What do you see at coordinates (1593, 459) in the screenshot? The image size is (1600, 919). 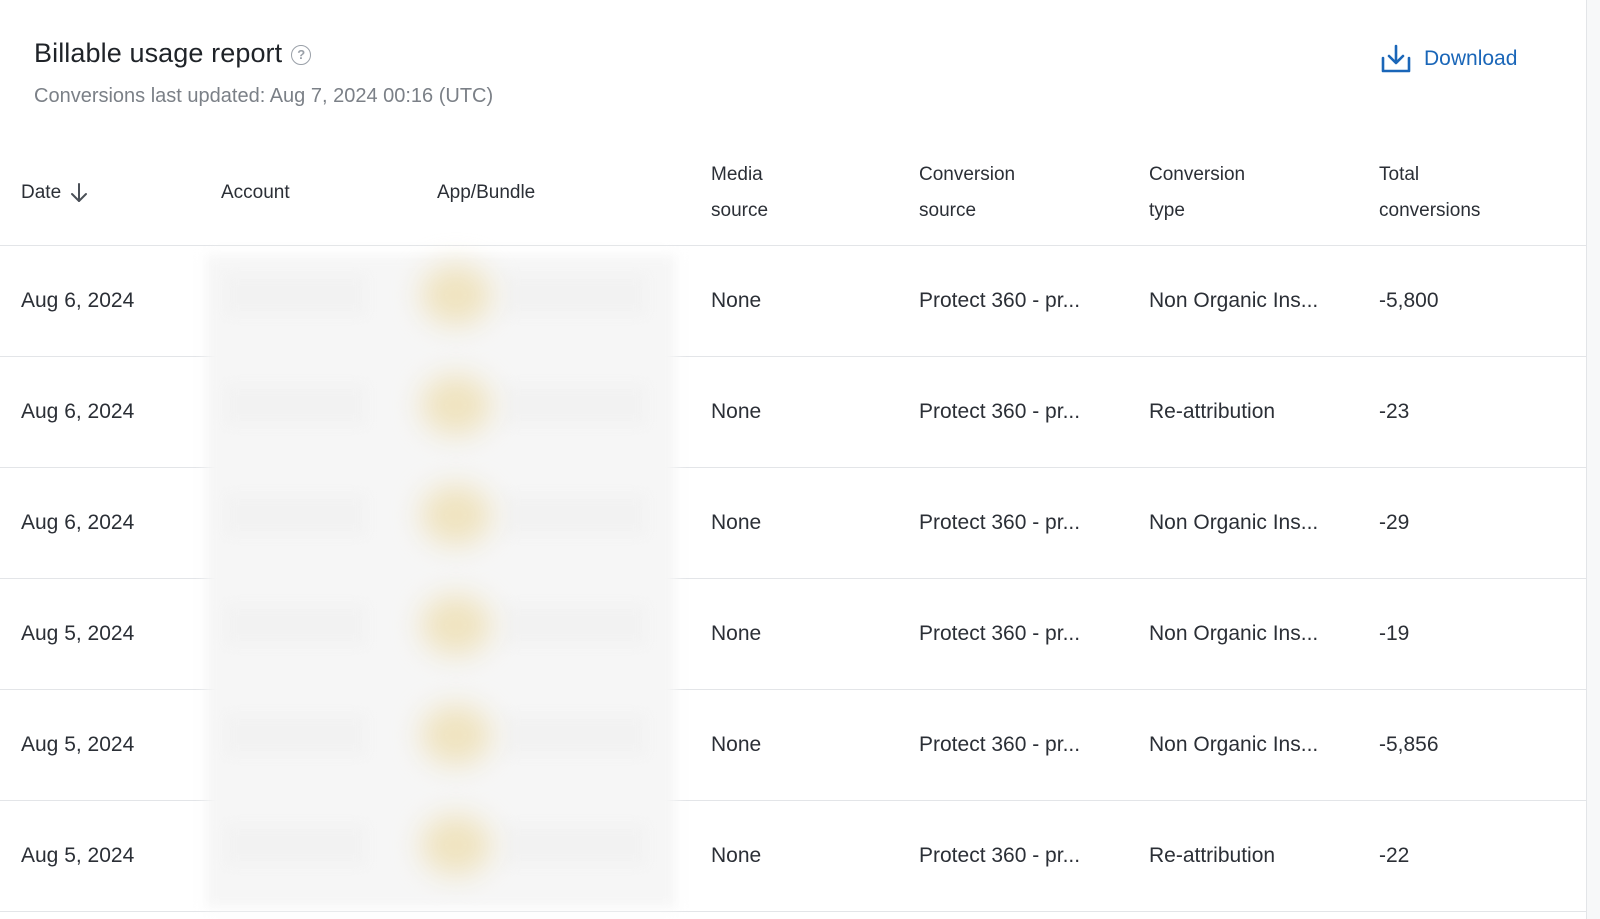 I see `page-background-strip` at bounding box center [1593, 459].